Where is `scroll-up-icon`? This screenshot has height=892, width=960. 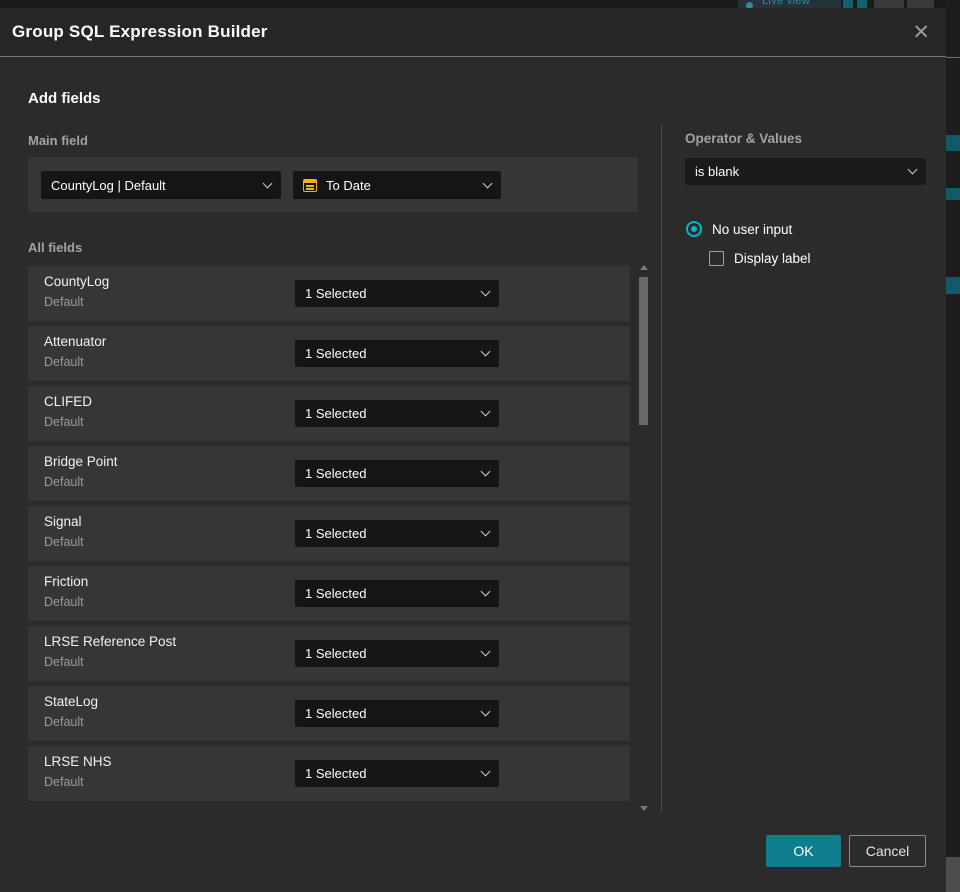
scroll-up-icon is located at coordinates (643, 267).